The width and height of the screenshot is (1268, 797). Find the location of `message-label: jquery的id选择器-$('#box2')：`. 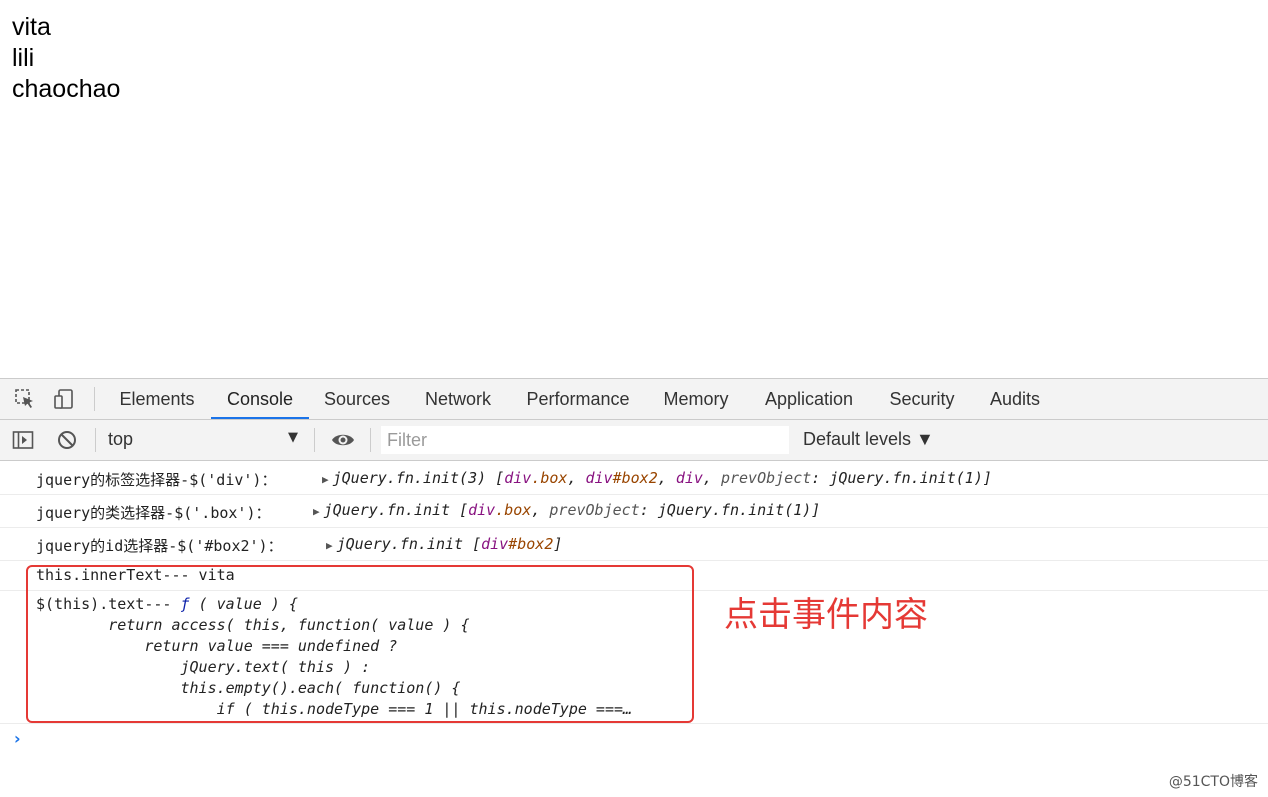

message-label: jquery的id选择器-$('#box2')： is located at coordinates (159, 546).